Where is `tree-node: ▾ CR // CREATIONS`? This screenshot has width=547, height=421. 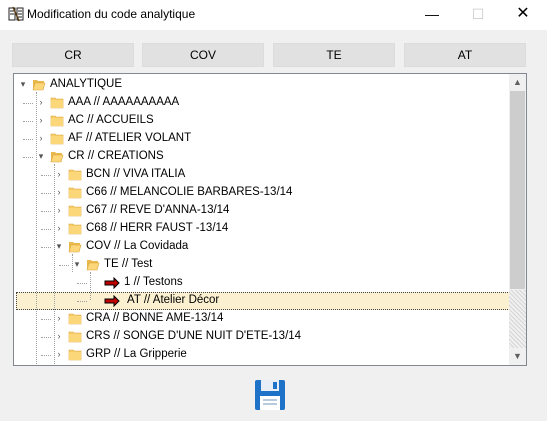
tree-node: ▾ CR // CREATIONS is located at coordinates (262, 157).